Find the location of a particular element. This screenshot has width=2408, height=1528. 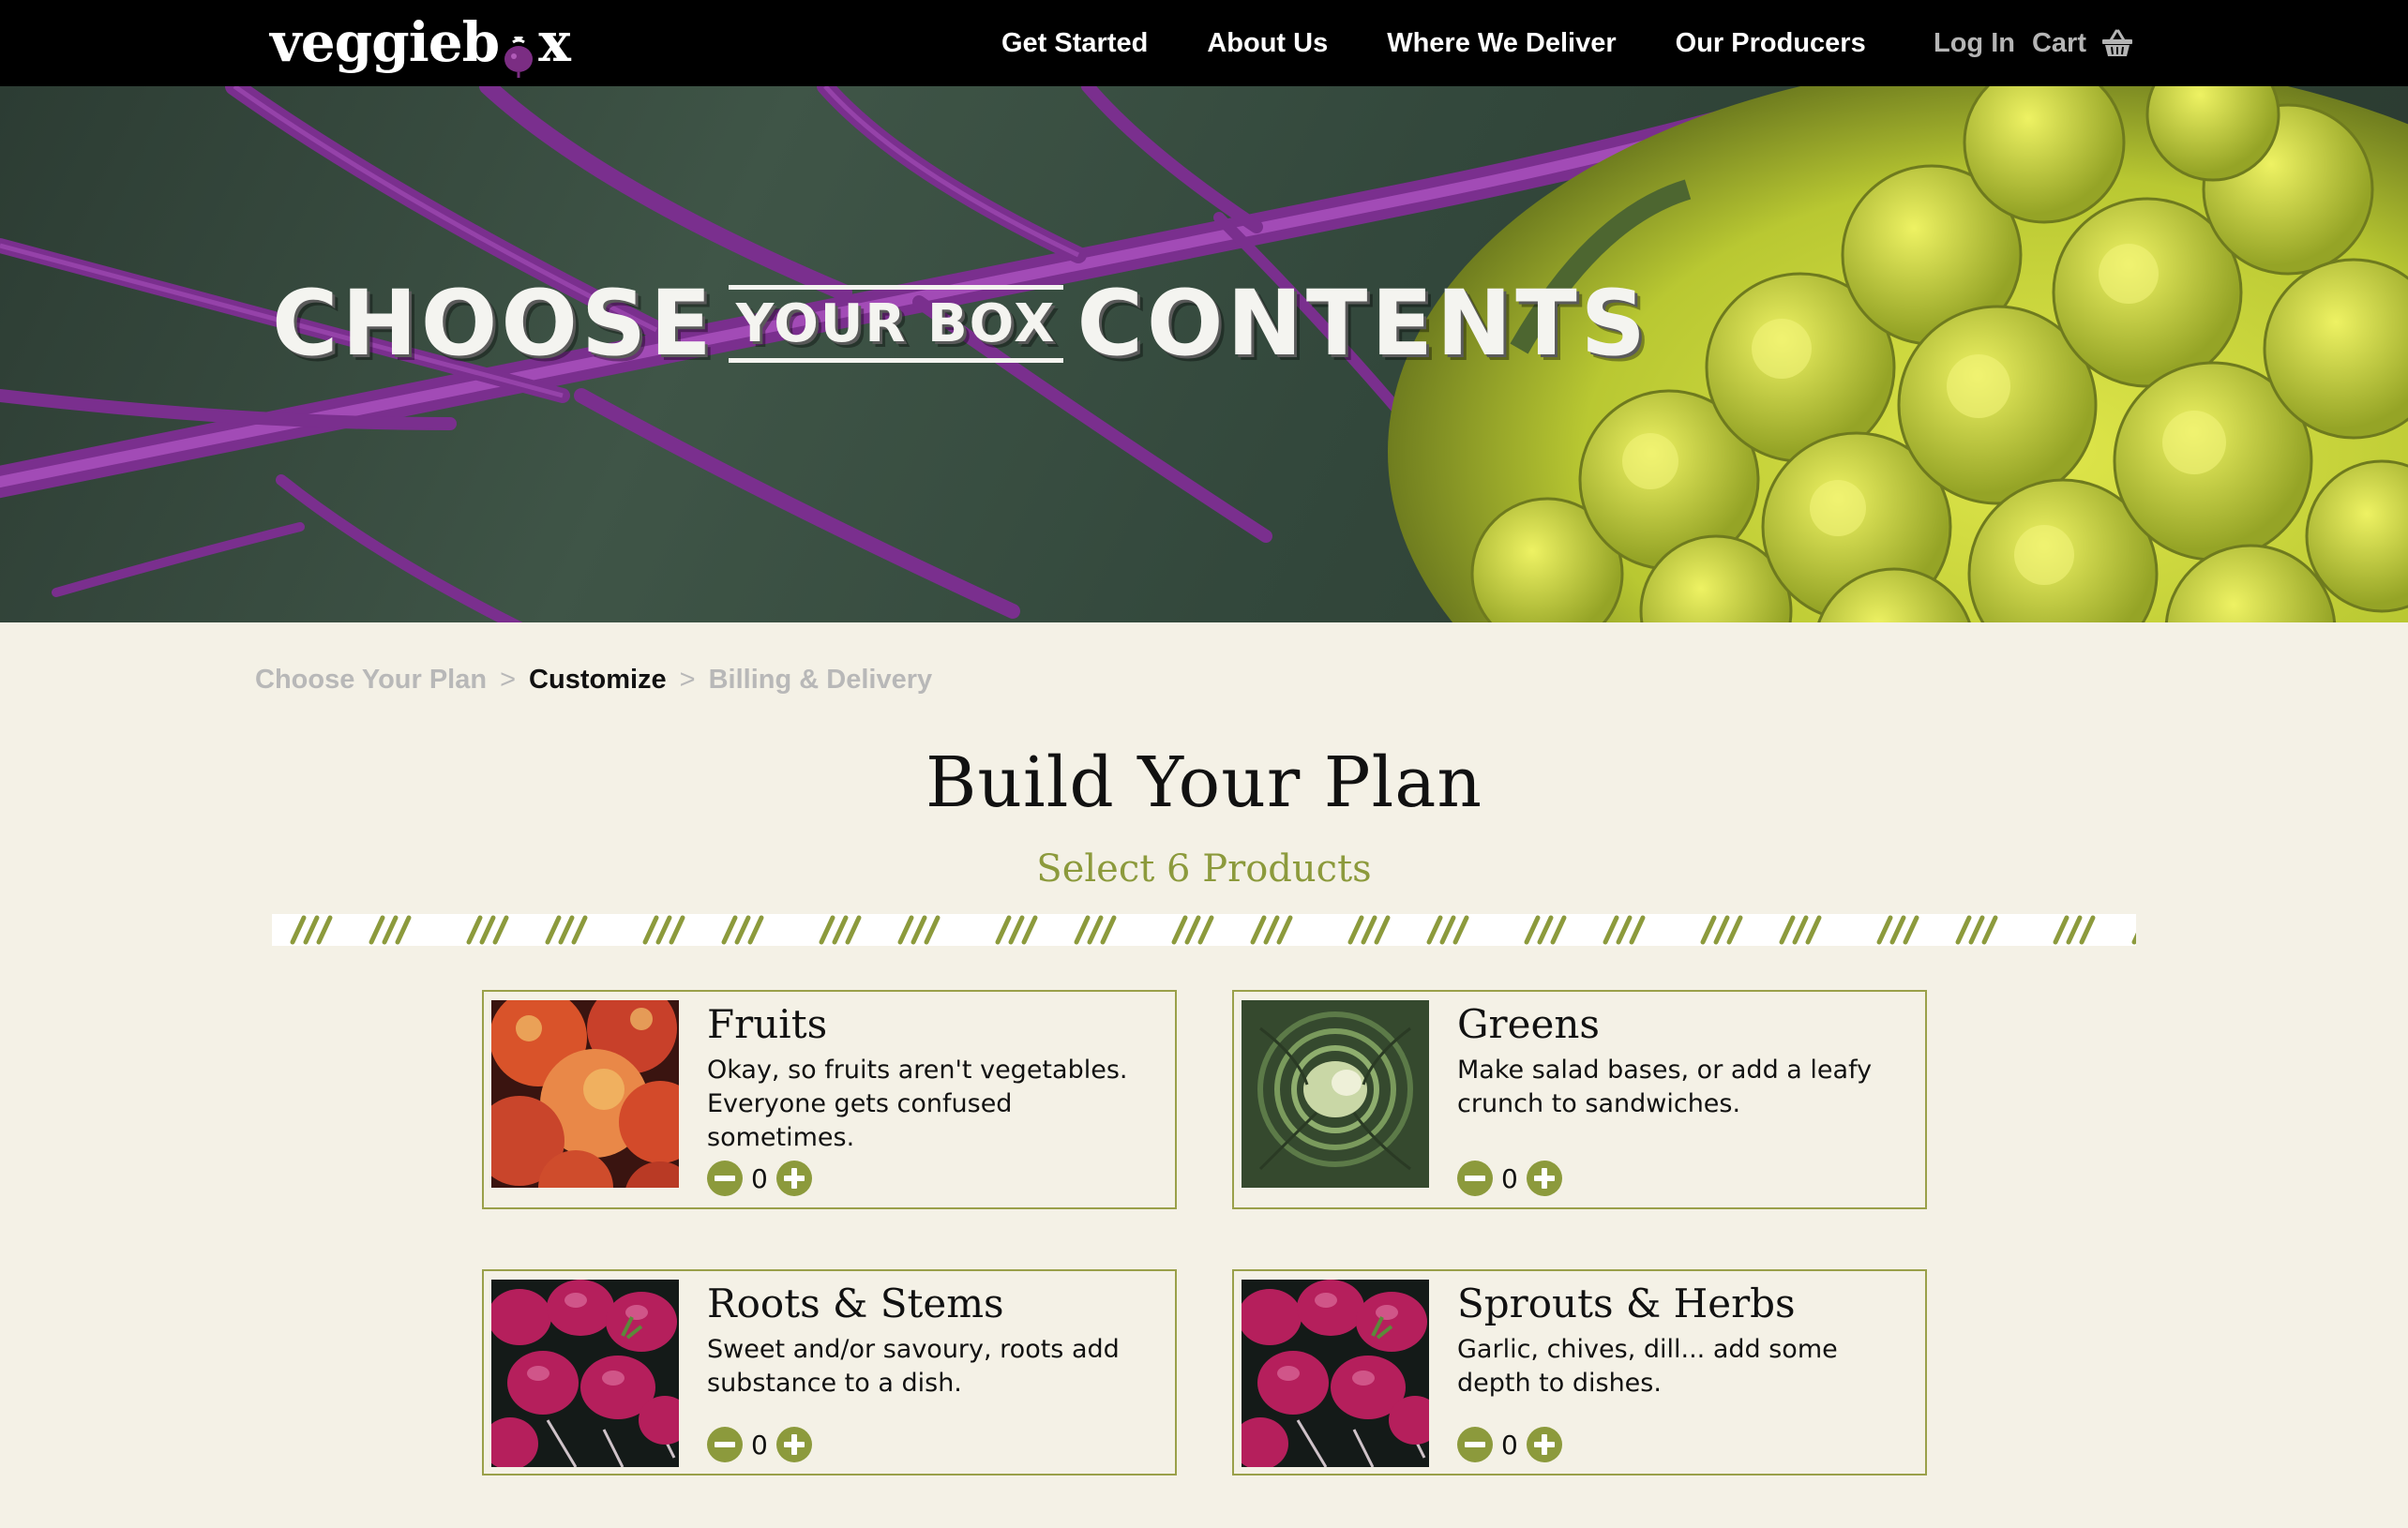

nav-where-we-deliver: Where We Deliver is located at coordinates (1501, 43).